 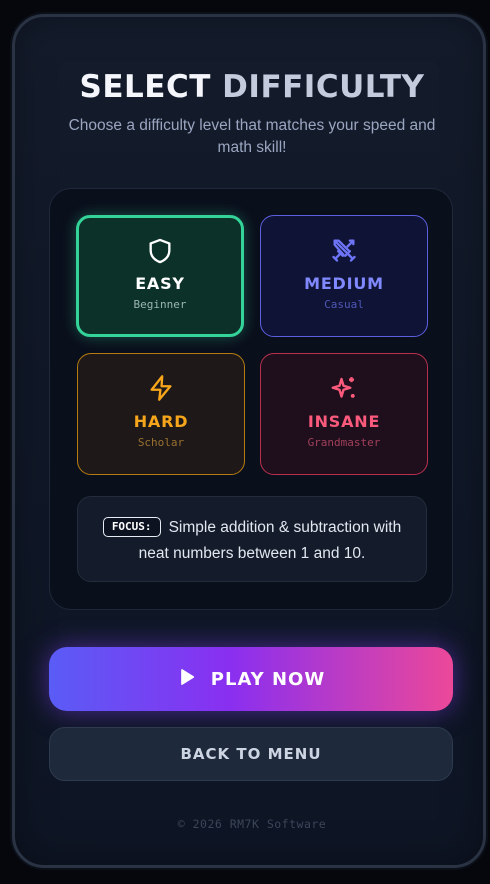 I want to click on page-title: SELECT DIFFICULTY, so click(x=252, y=87).